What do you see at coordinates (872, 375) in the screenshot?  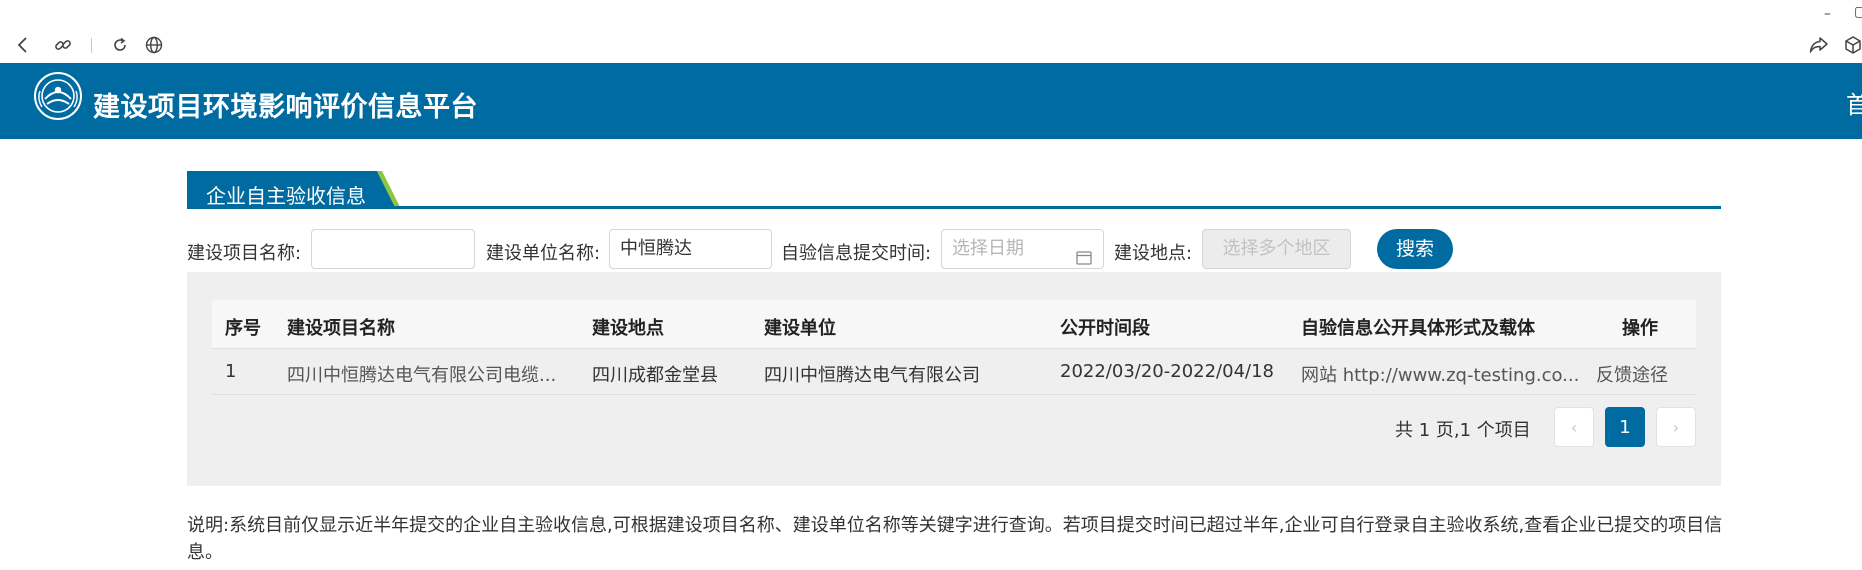 I see `cell-unit: 四川中恒腾达电气有限公司` at bounding box center [872, 375].